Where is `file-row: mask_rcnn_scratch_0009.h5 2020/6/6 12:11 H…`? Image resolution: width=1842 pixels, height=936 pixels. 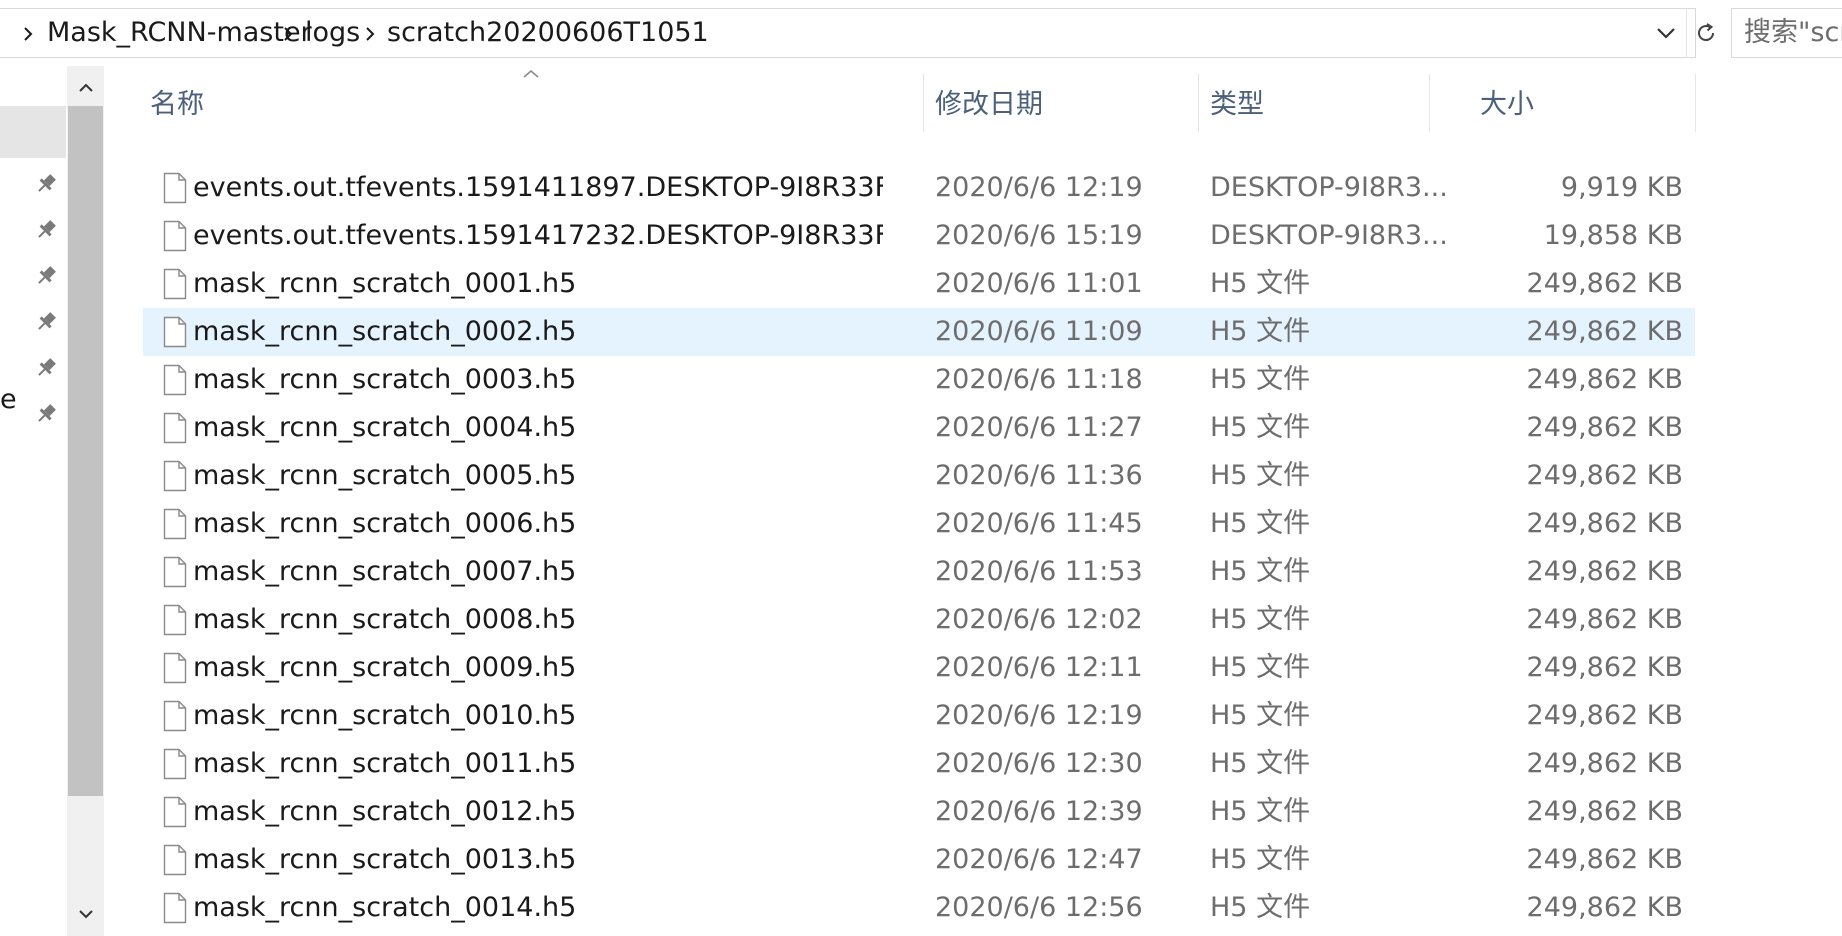 file-row: mask_rcnn_scratch_0009.h5 2020/6/6 12:11 H… is located at coordinates (919, 668).